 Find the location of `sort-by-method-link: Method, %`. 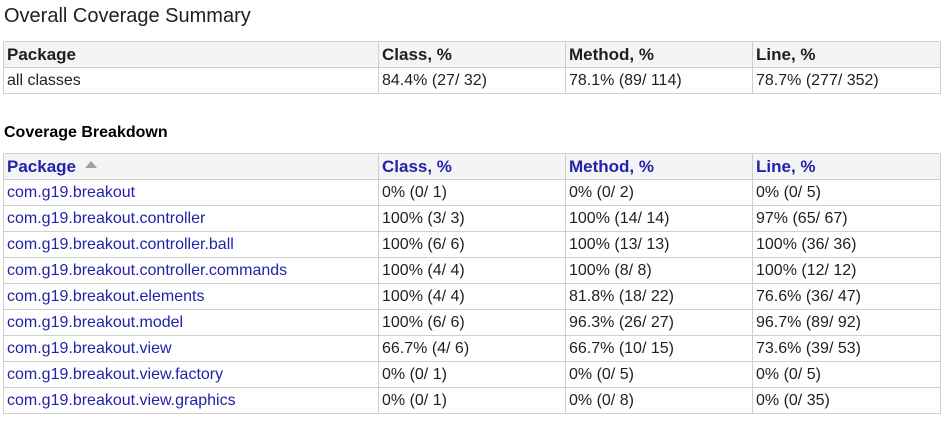

sort-by-method-link: Method, % is located at coordinates (611, 166).